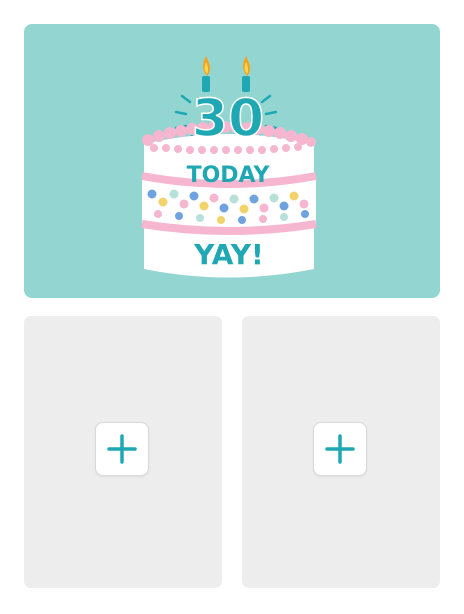  Describe the element at coordinates (228, 119) in the screenshot. I see `age-number: 30` at that location.